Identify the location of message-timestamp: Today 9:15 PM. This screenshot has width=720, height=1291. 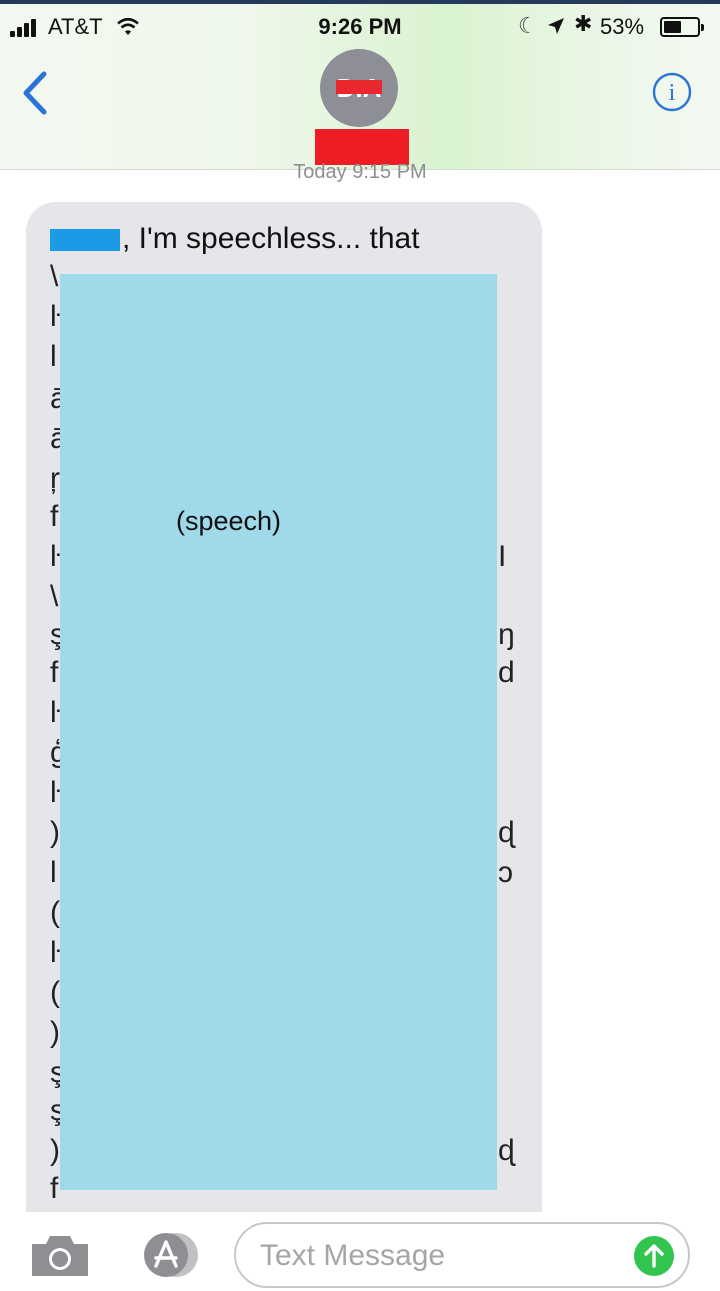
(360, 172).